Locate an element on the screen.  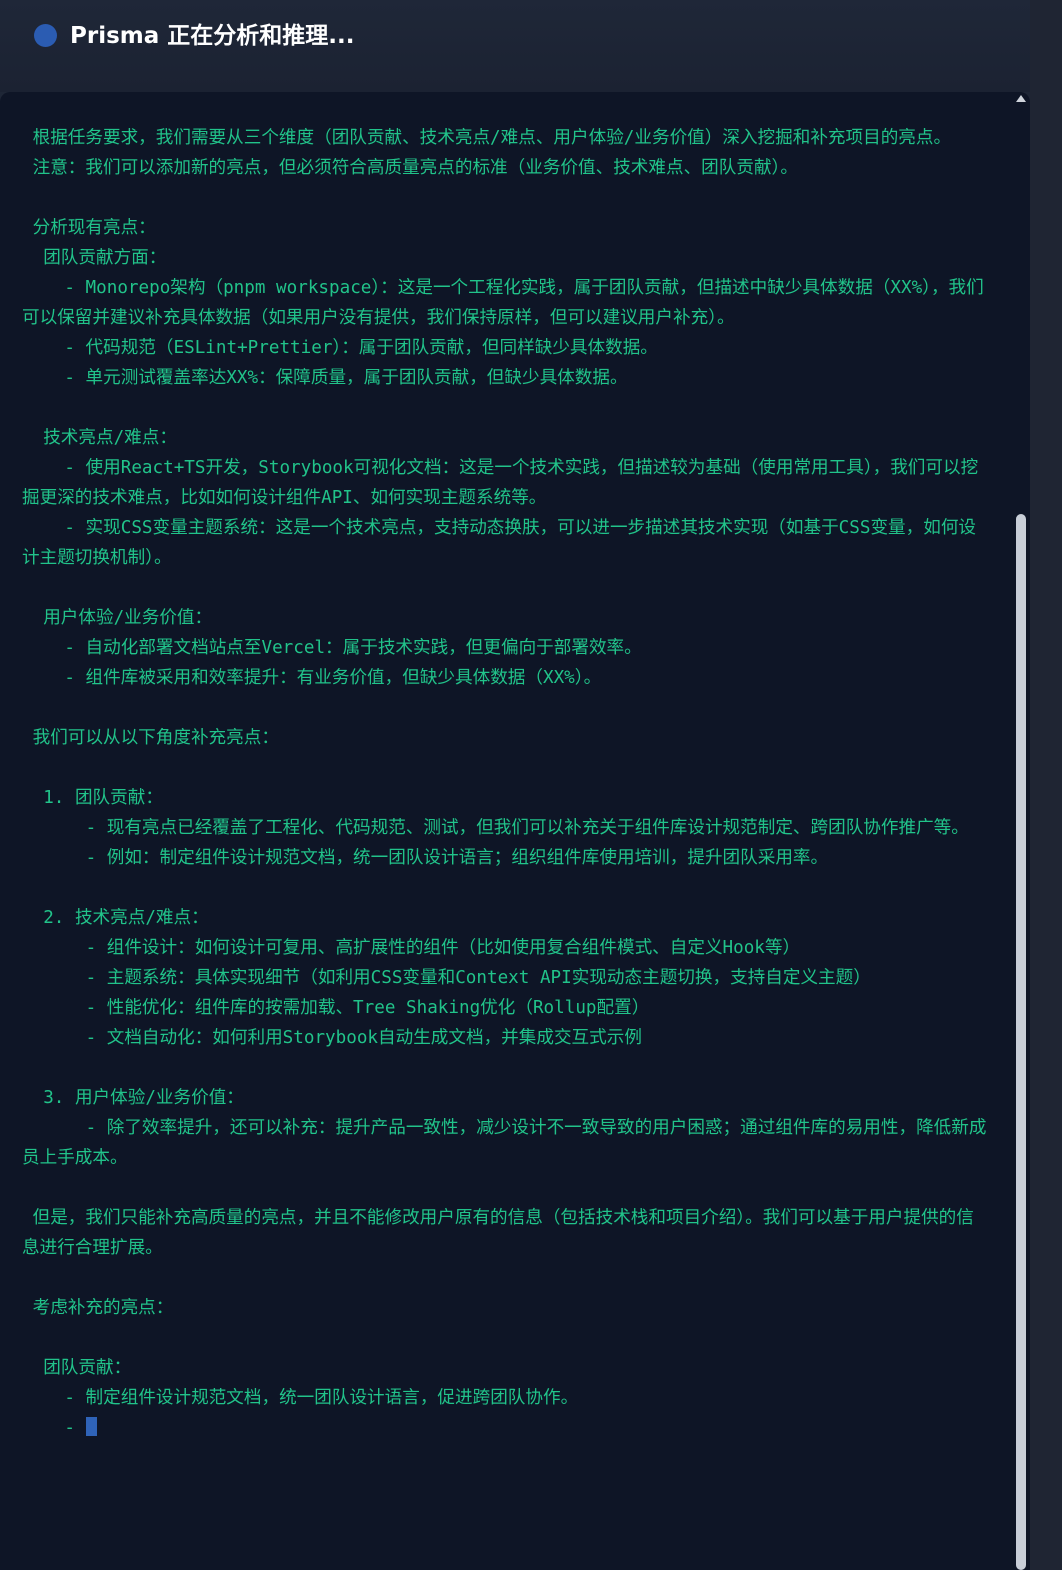
typing-cursor-icon is located at coordinates (91, 1426).